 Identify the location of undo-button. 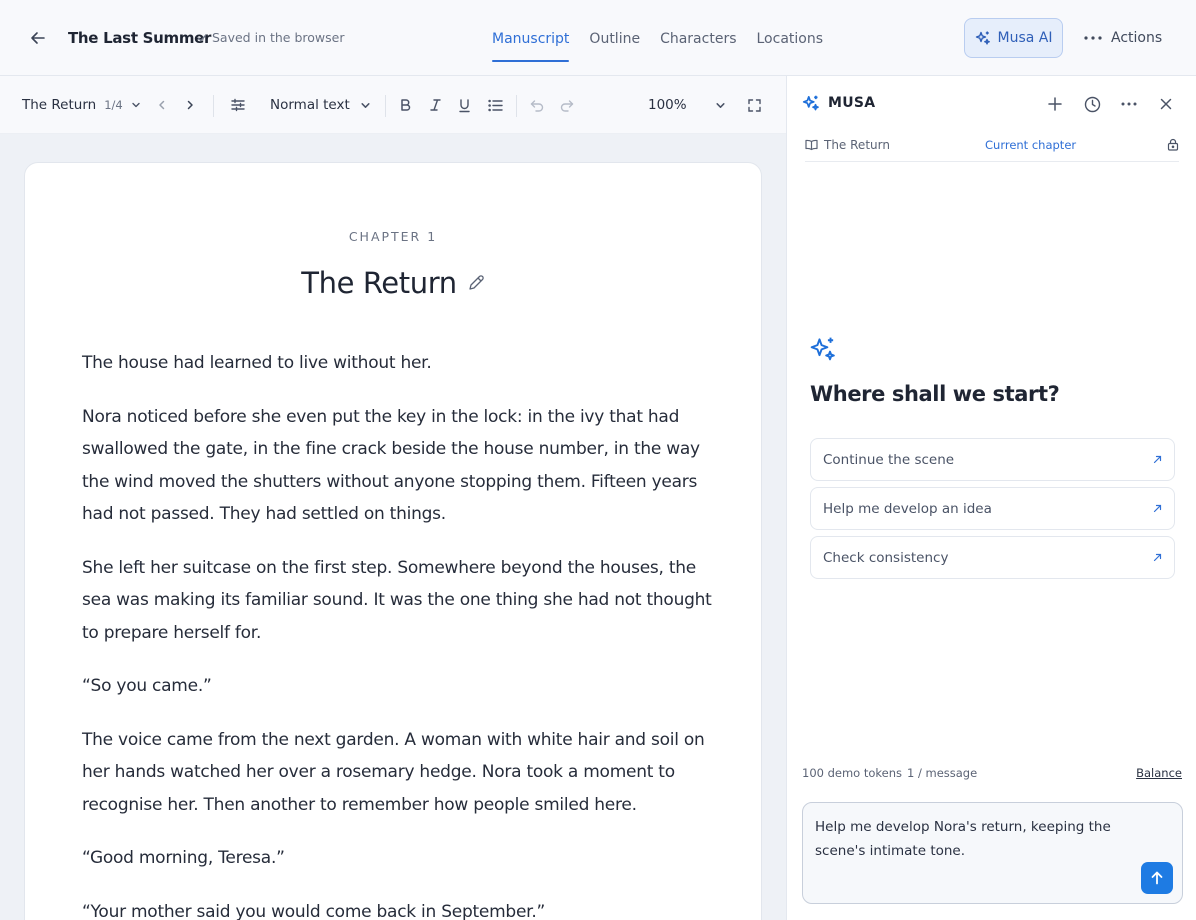
(537, 105).